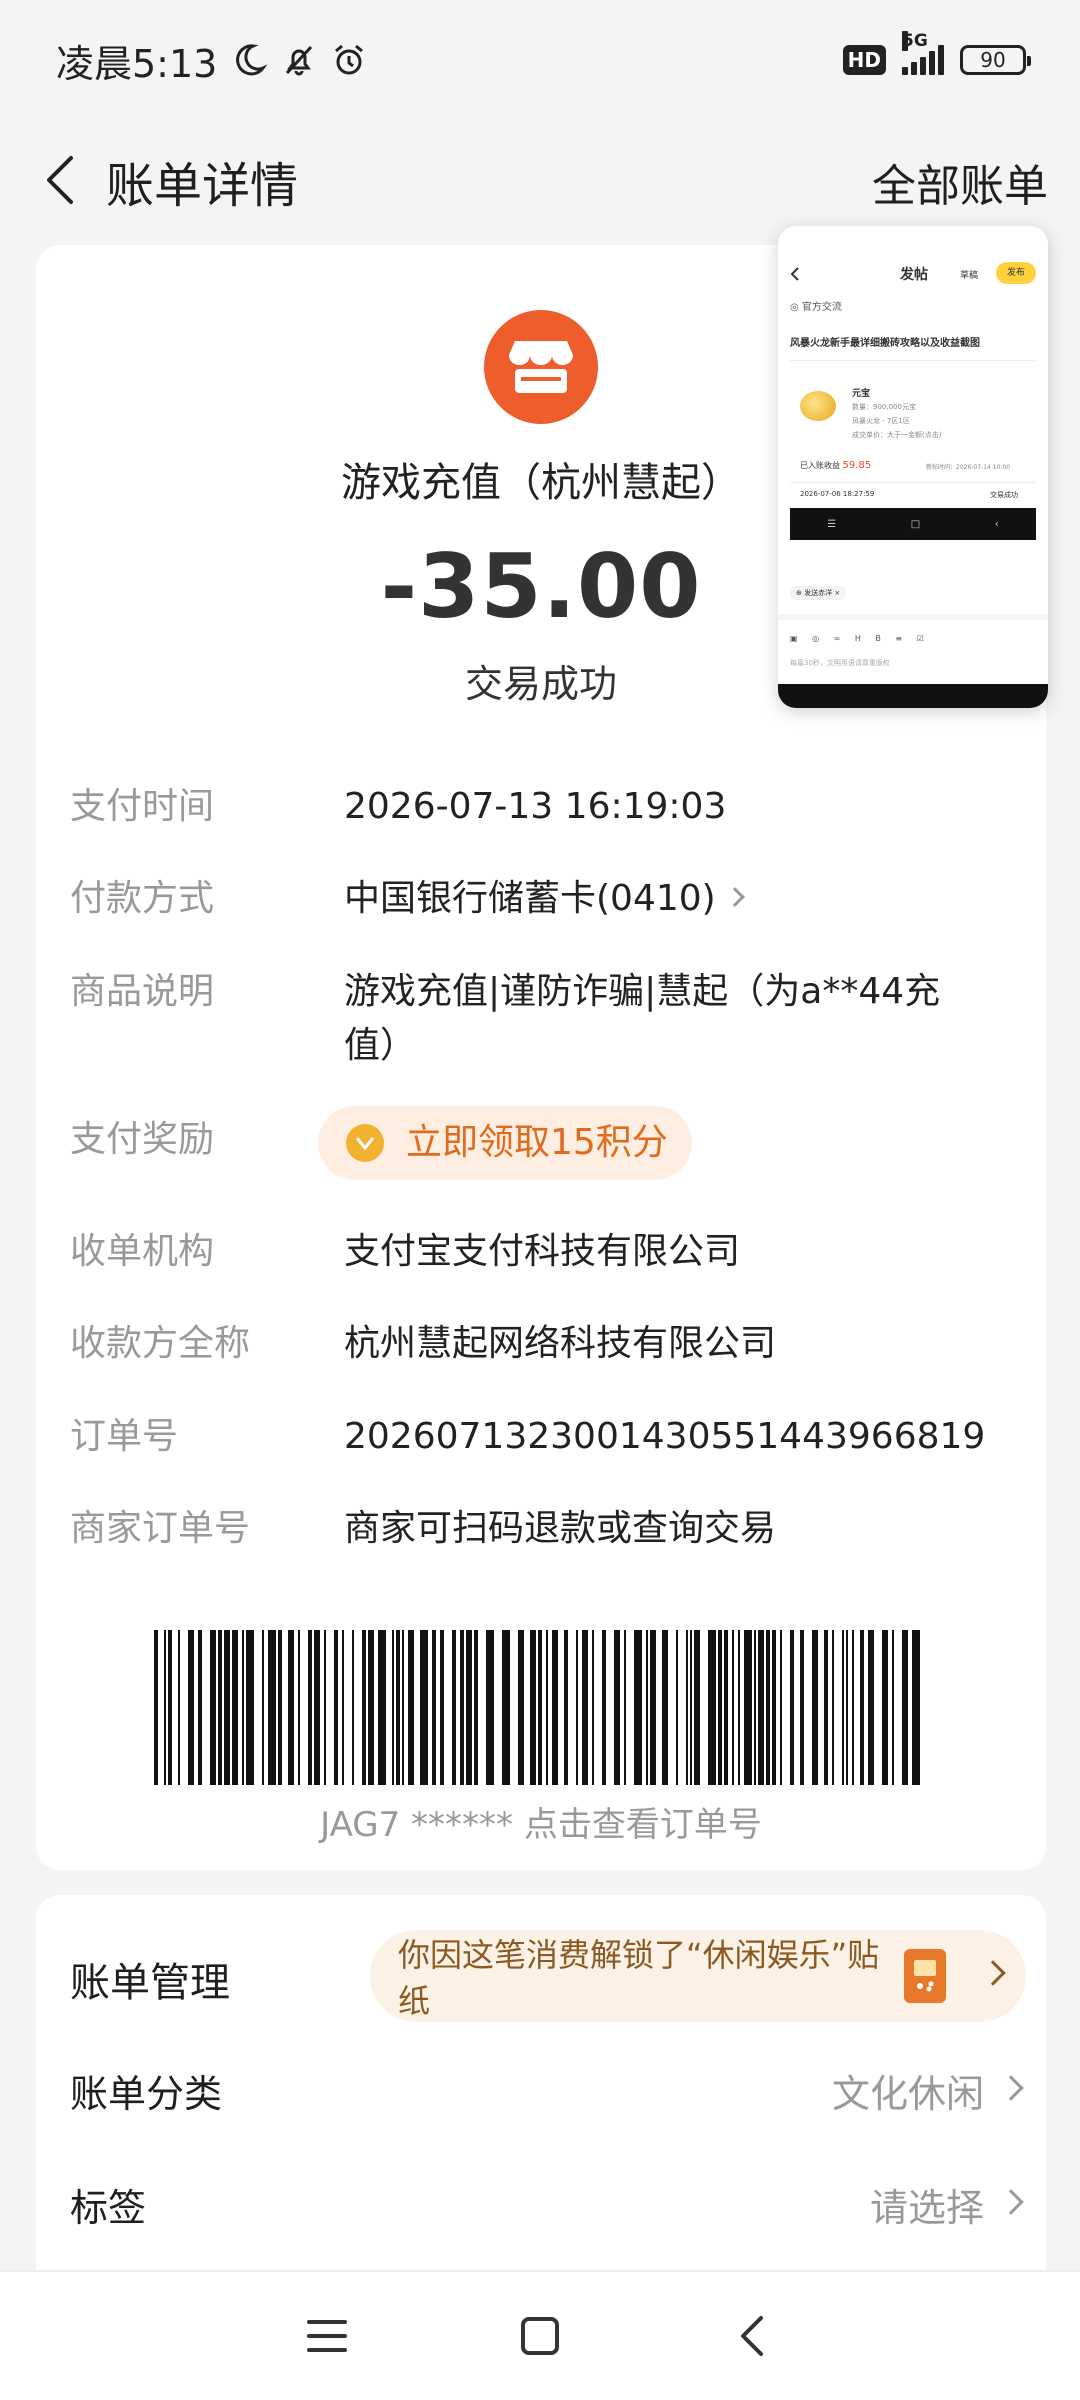  What do you see at coordinates (349, 59) in the screenshot?
I see `alarm-icon` at bounding box center [349, 59].